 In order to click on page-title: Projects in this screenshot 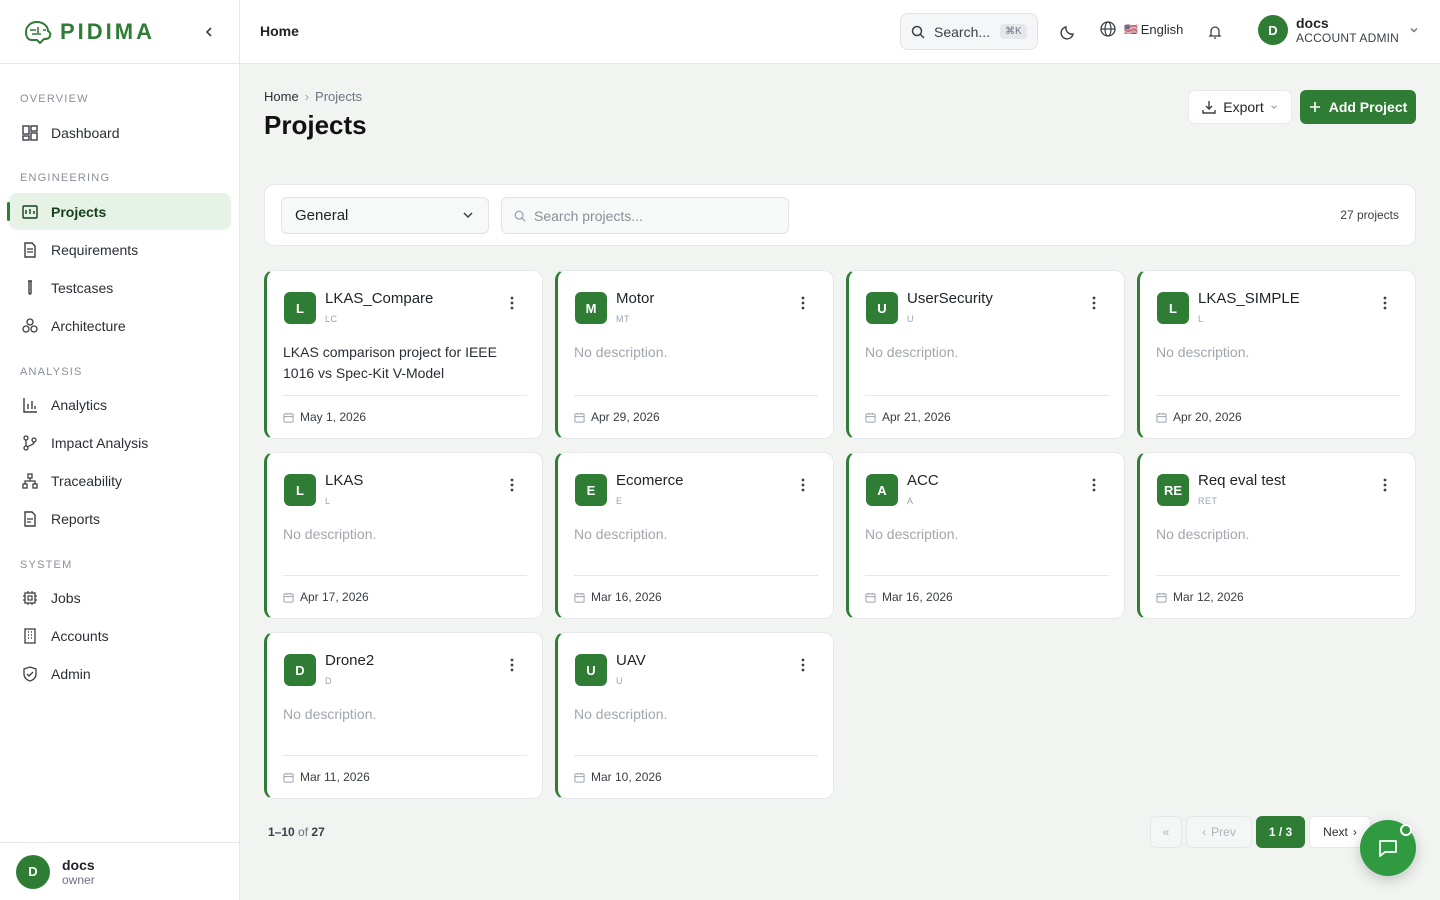, I will do `click(315, 125)`.